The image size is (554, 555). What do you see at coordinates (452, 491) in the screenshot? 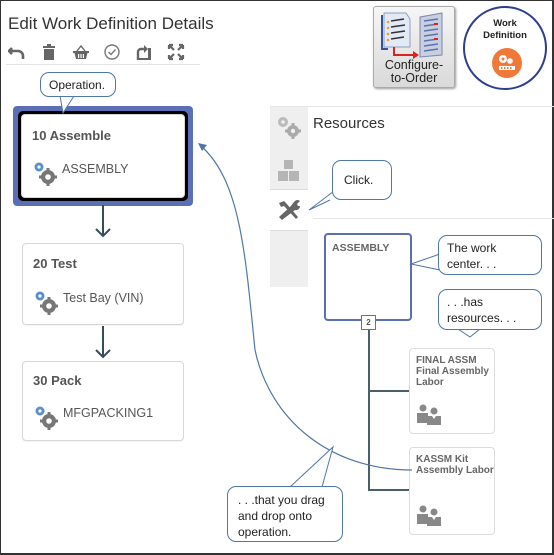
I see `resource-card: KASSM Kit Assembly Labor` at bounding box center [452, 491].